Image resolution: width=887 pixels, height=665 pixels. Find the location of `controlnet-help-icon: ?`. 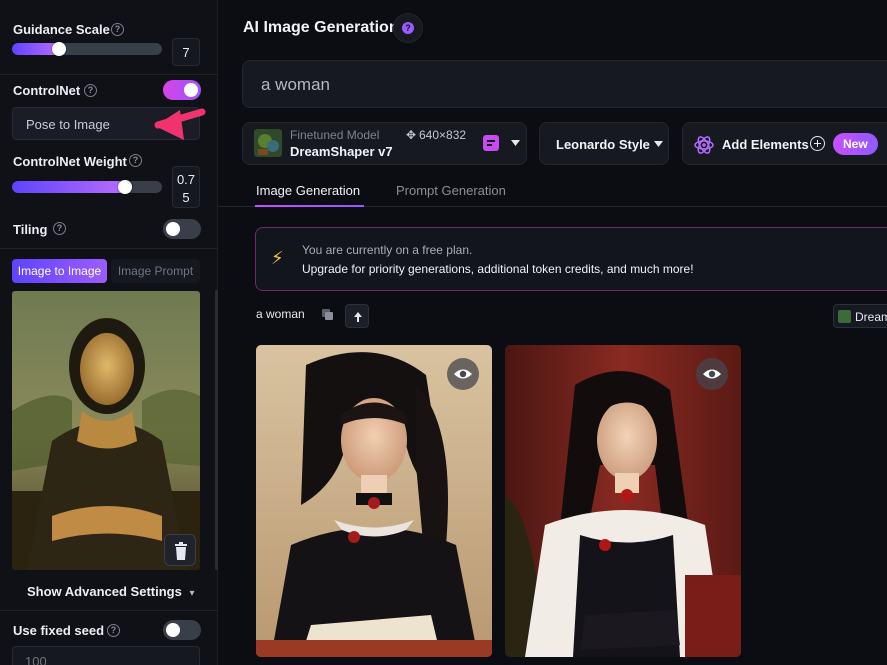

controlnet-help-icon: ? is located at coordinates (90, 90).